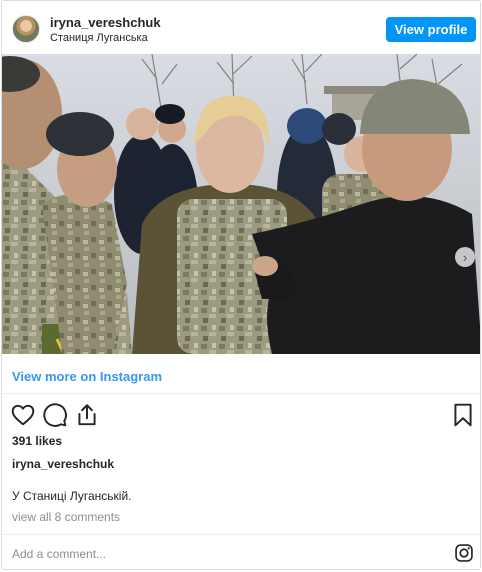  What do you see at coordinates (463, 415) in the screenshot?
I see `bookmark-icon` at bounding box center [463, 415].